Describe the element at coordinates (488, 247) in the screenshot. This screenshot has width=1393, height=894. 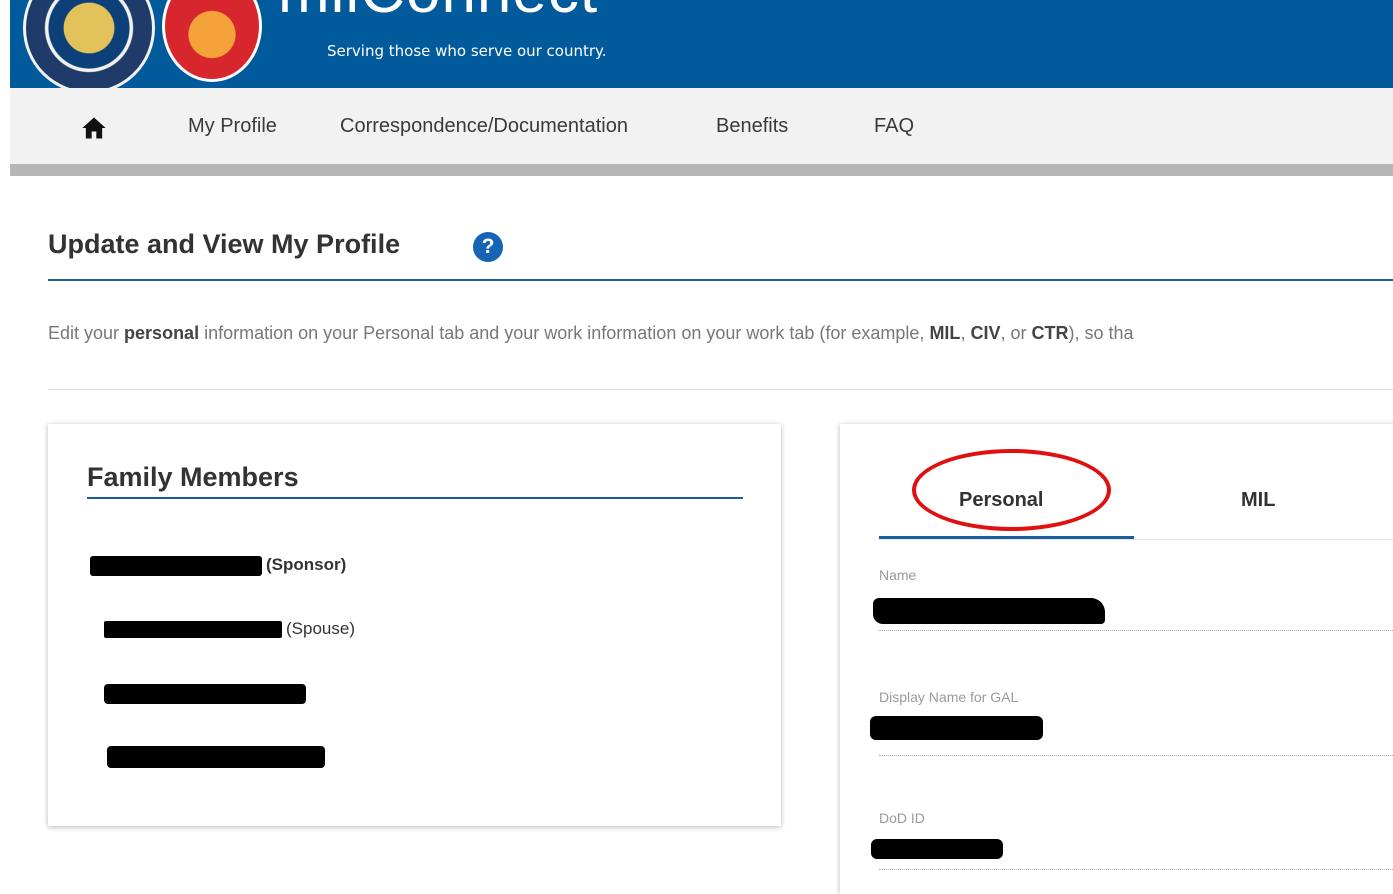
I see `help-icon: ?` at that location.